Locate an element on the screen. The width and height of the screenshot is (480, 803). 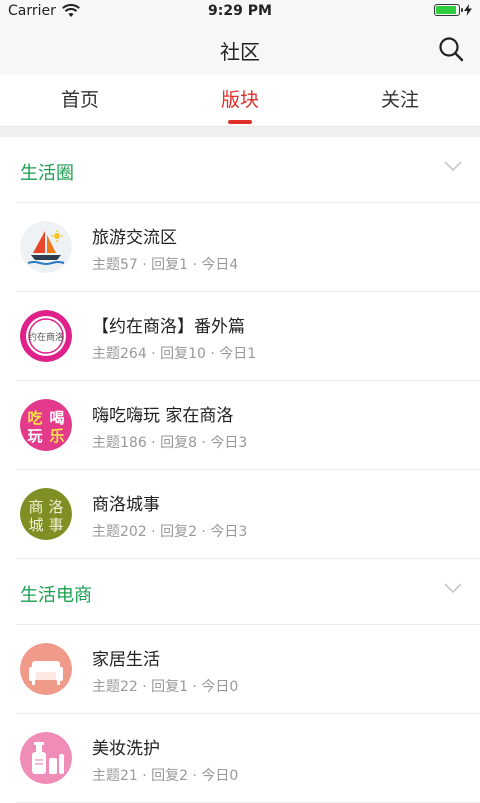
logo-char: 事 is located at coordinates (55, 525).